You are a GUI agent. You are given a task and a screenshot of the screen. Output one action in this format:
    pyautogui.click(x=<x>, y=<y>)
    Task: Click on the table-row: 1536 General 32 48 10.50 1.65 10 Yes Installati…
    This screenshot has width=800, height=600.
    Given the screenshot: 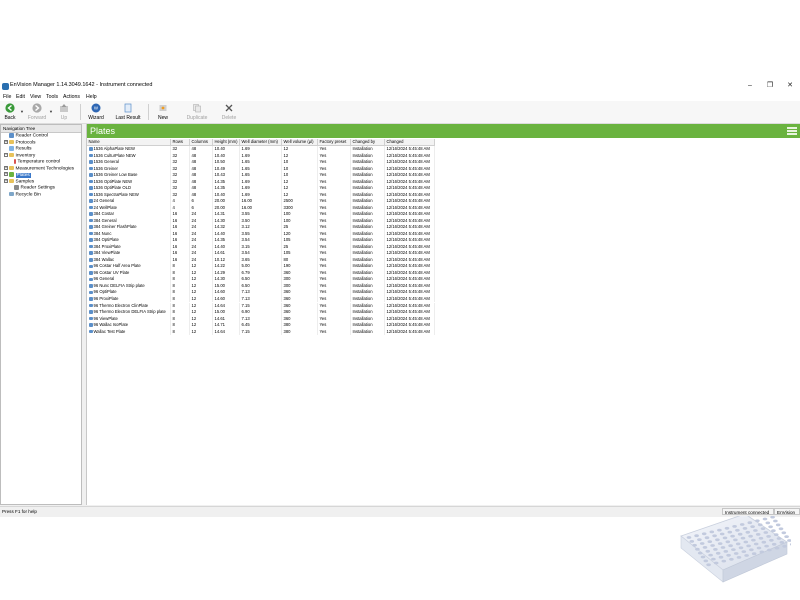 What is the action you would take?
    pyautogui.click(x=261, y=162)
    